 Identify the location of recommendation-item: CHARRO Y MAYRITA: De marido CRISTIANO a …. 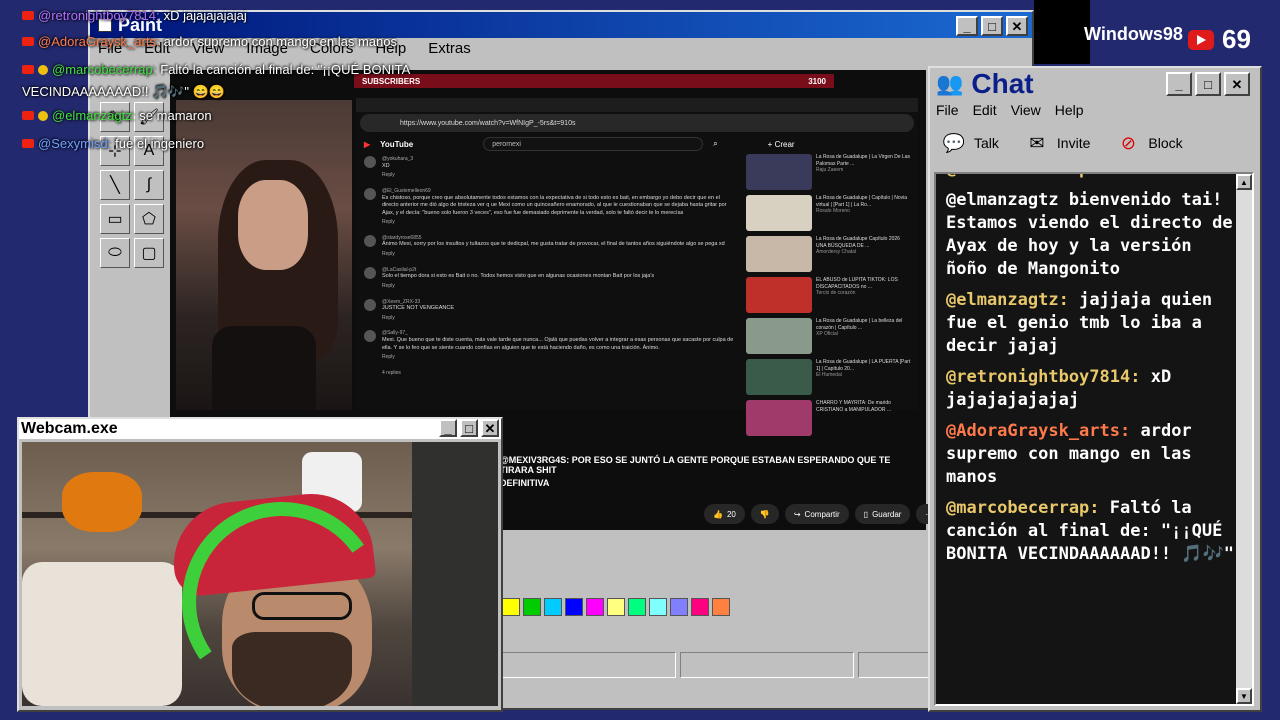
(828, 418).